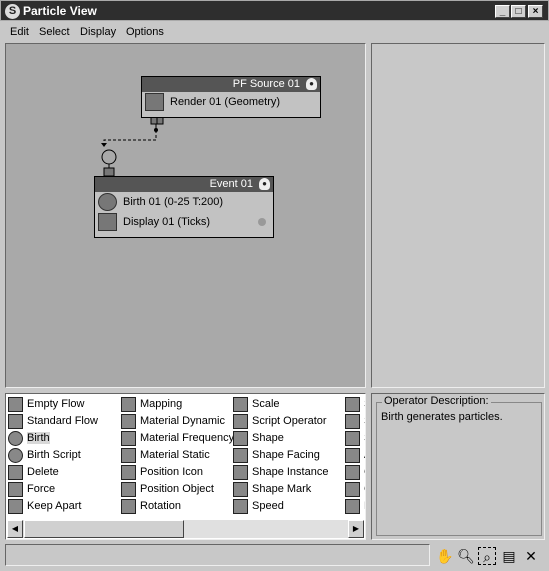 The image size is (549, 571). I want to click on item-label: Standard Flow, so click(62, 421).